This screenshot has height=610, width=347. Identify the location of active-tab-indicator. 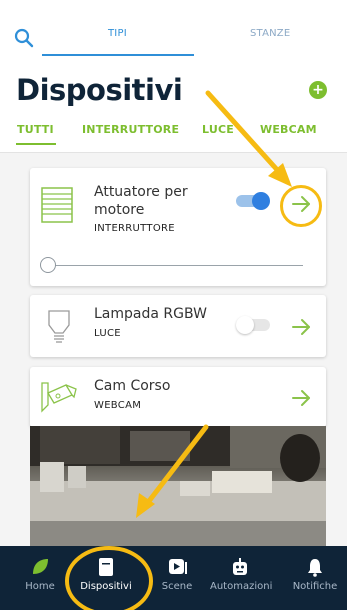
(118, 55).